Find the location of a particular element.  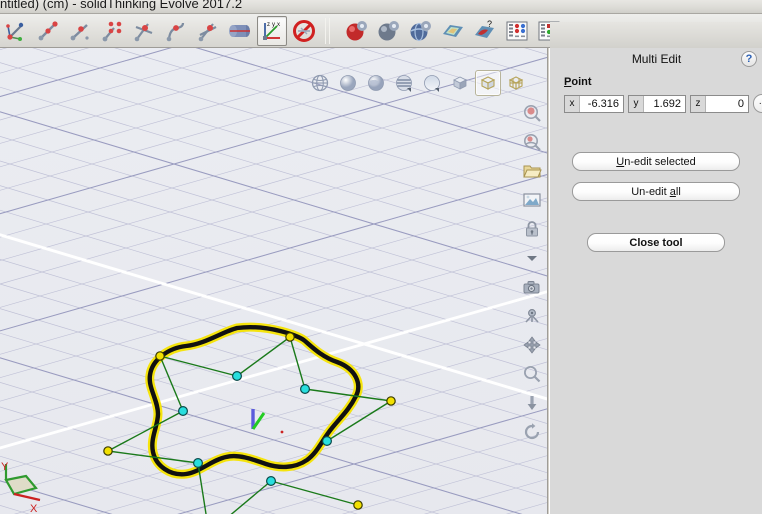

wire-cube-icon-button is located at coordinates (516, 83).